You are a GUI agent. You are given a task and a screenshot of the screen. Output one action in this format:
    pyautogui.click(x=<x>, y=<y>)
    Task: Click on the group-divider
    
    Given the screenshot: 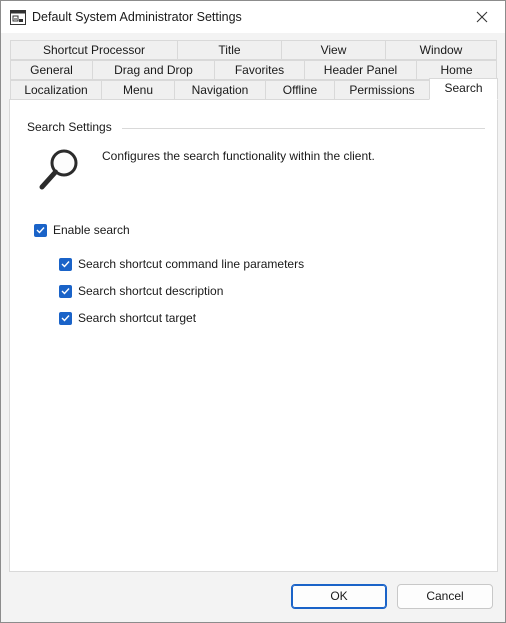 What is the action you would take?
    pyautogui.click(x=303, y=128)
    